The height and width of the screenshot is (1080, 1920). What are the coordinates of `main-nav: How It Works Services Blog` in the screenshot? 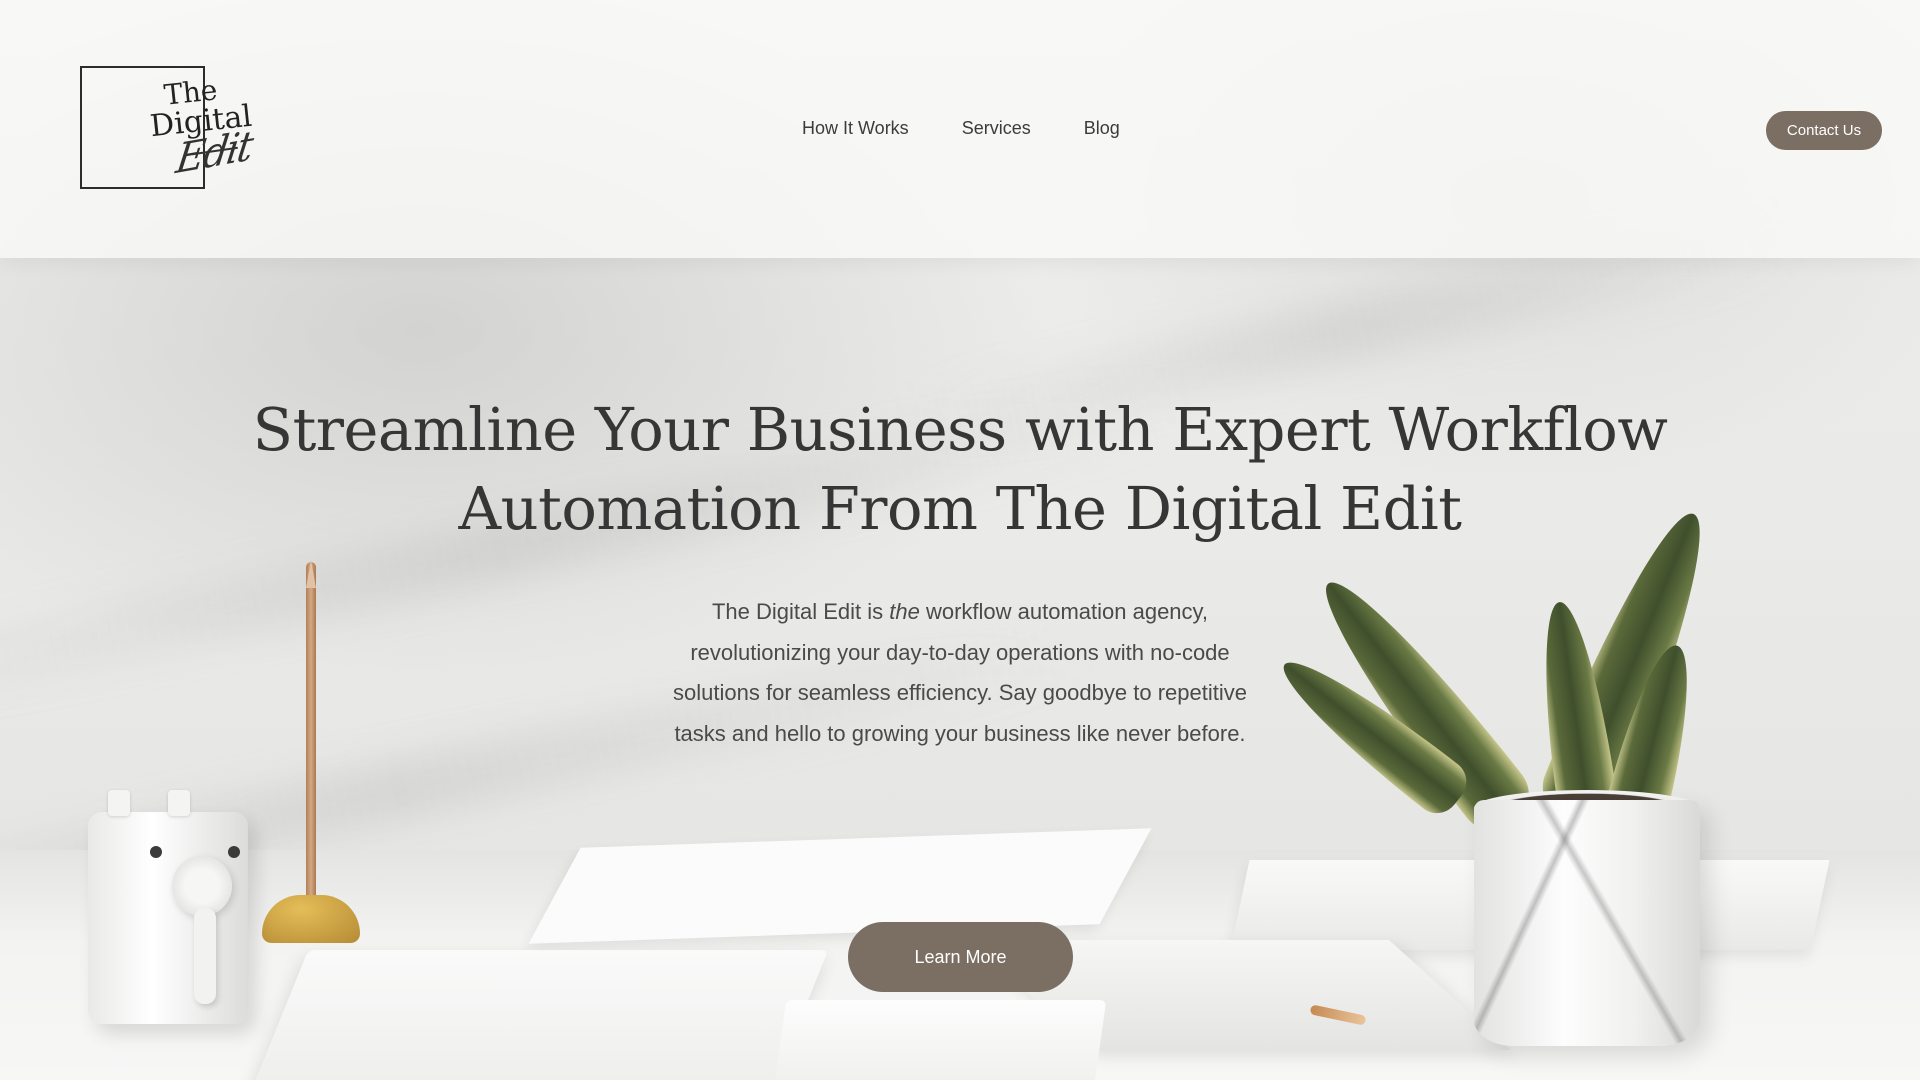 It's located at (961, 128).